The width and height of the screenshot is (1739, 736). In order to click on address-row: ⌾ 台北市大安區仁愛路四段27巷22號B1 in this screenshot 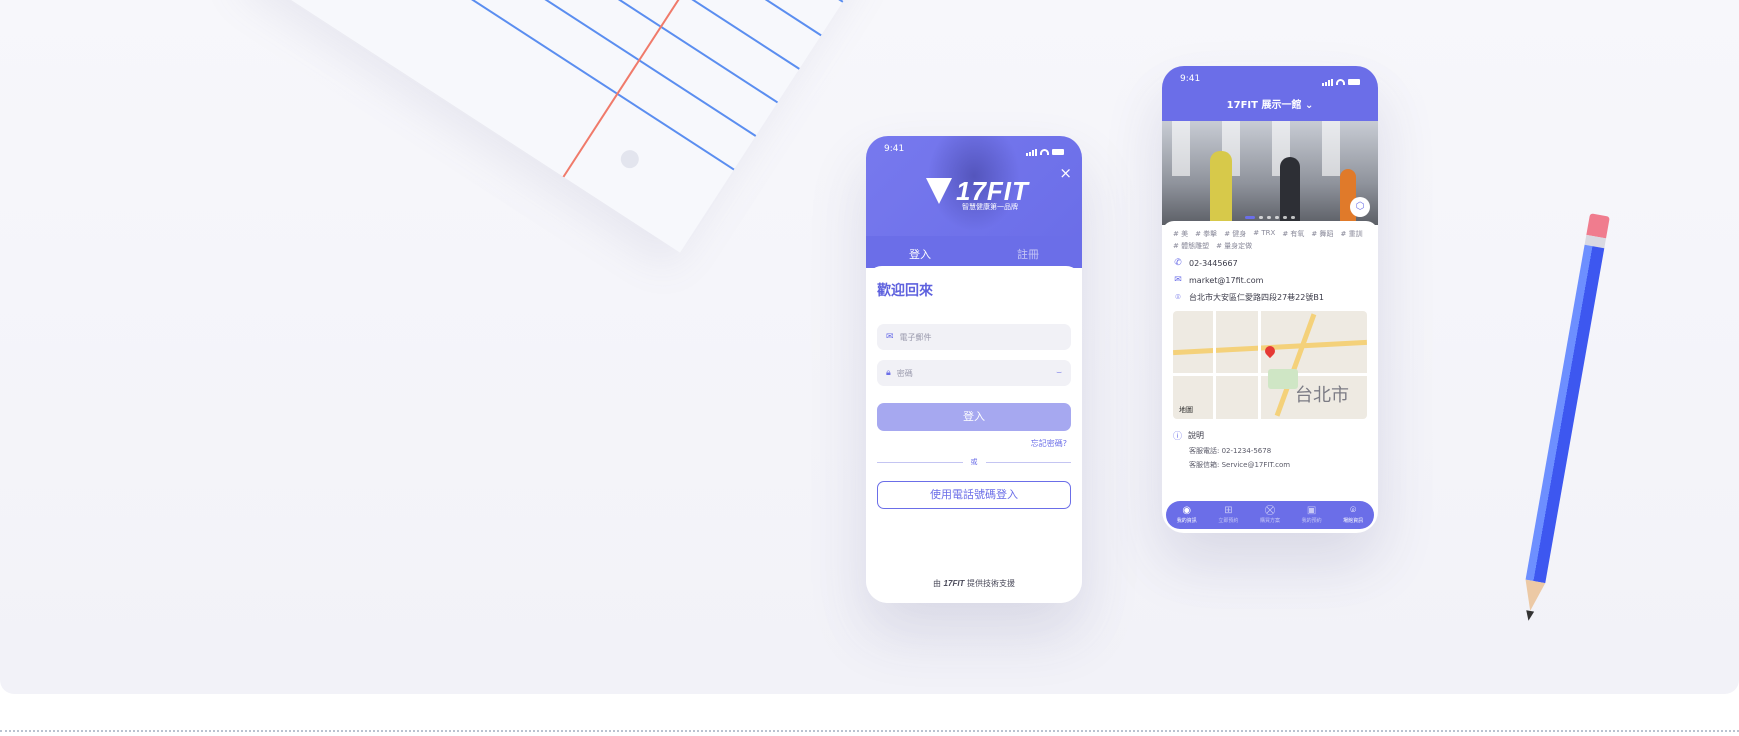, I will do `click(1270, 297)`.